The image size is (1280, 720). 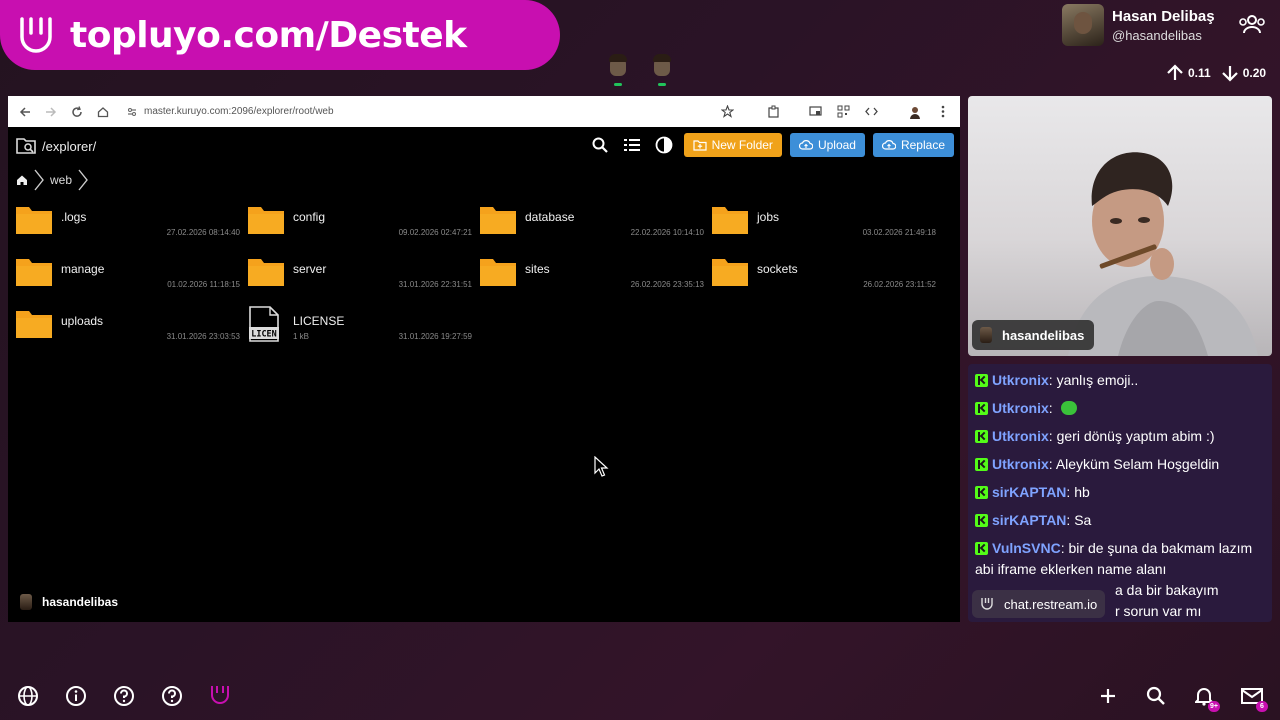 I want to click on star-icon, so click(x=727, y=112).